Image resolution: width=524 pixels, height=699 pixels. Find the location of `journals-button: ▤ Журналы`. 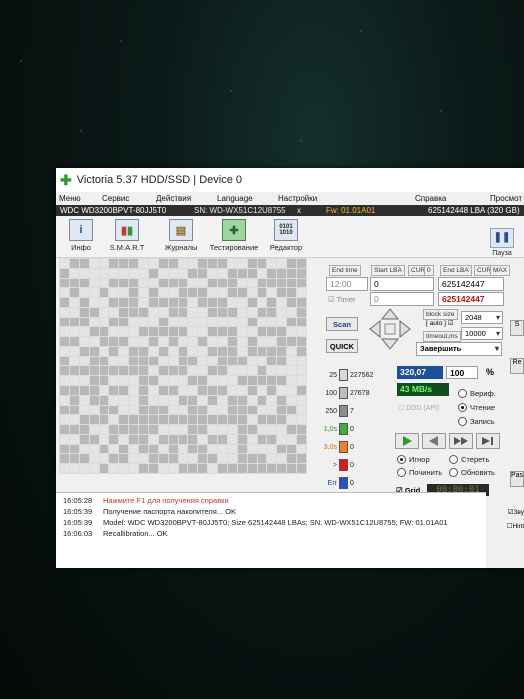

journals-button: ▤ Журналы is located at coordinates (181, 237).